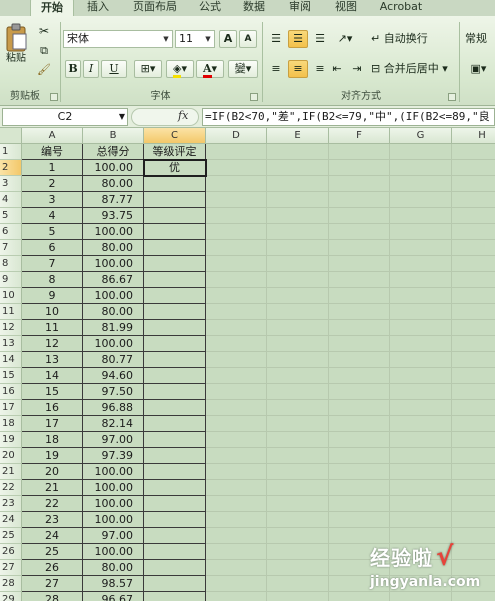  Describe the element at coordinates (359, 136) in the screenshot. I see `column-header-f: F` at that location.